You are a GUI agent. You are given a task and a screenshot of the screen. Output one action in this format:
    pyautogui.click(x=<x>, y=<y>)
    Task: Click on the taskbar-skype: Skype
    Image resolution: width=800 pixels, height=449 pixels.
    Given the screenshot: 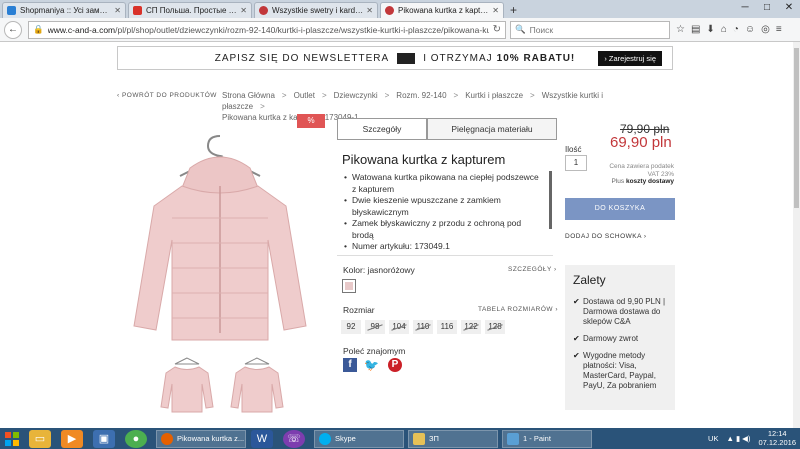 What is the action you would take?
    pyautogui.click(x=359, y=438)
    